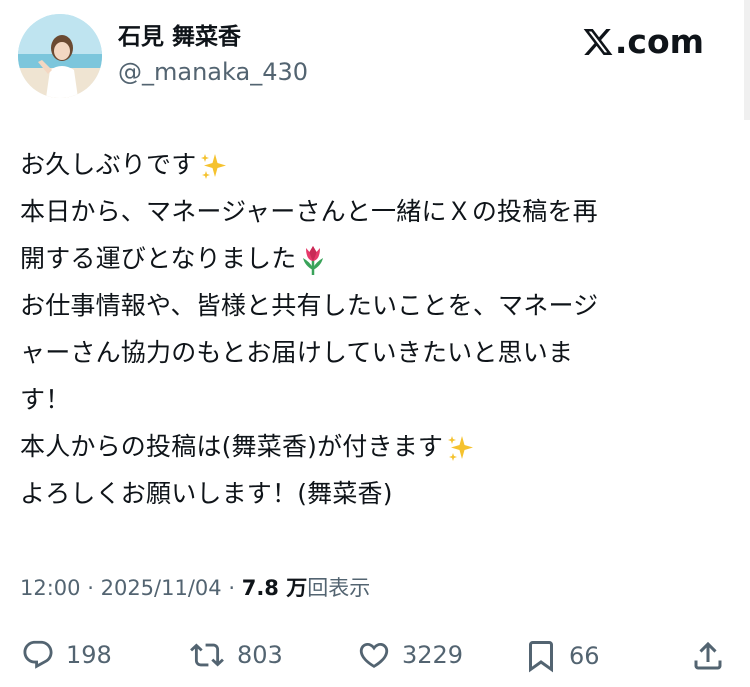 This screenshot has width=750, height=687. I want to click on tweet-line: ャーさん協力のもとお届けしていきたいと思いま, so click(297, 352).